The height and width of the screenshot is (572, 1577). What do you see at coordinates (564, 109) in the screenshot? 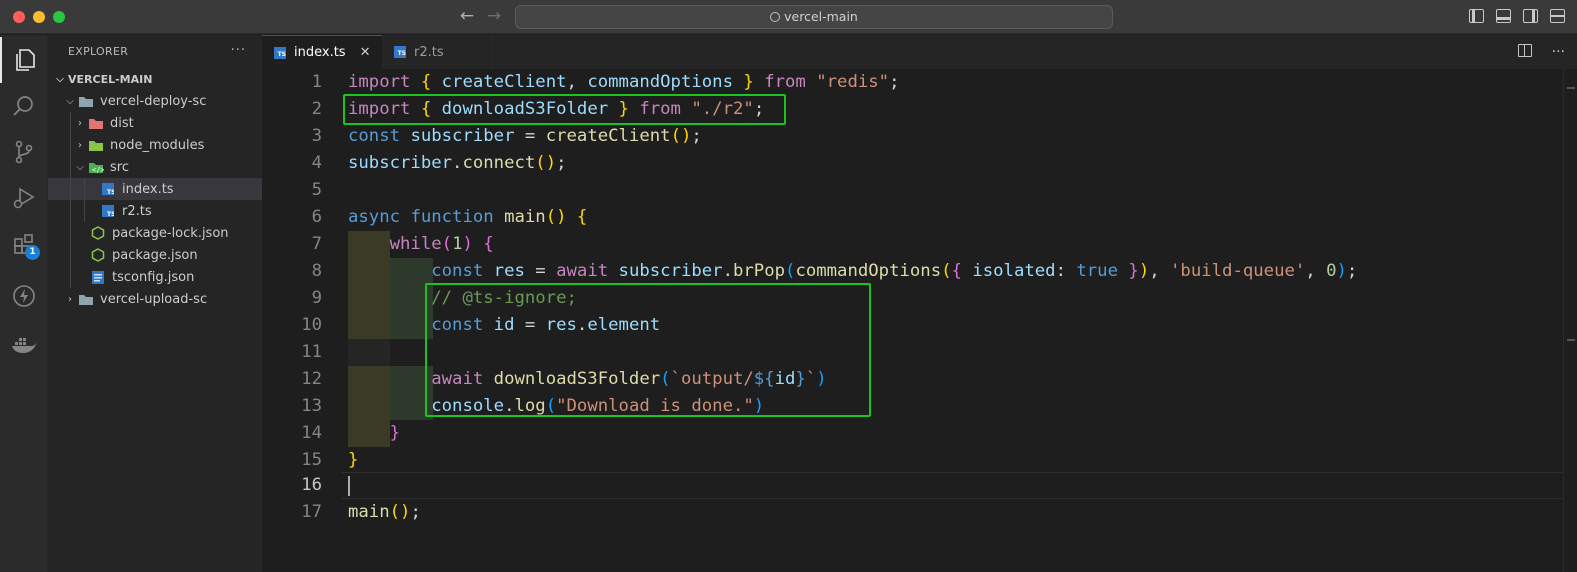
I see `highlight-box-import` at bounding box center [564, 109].